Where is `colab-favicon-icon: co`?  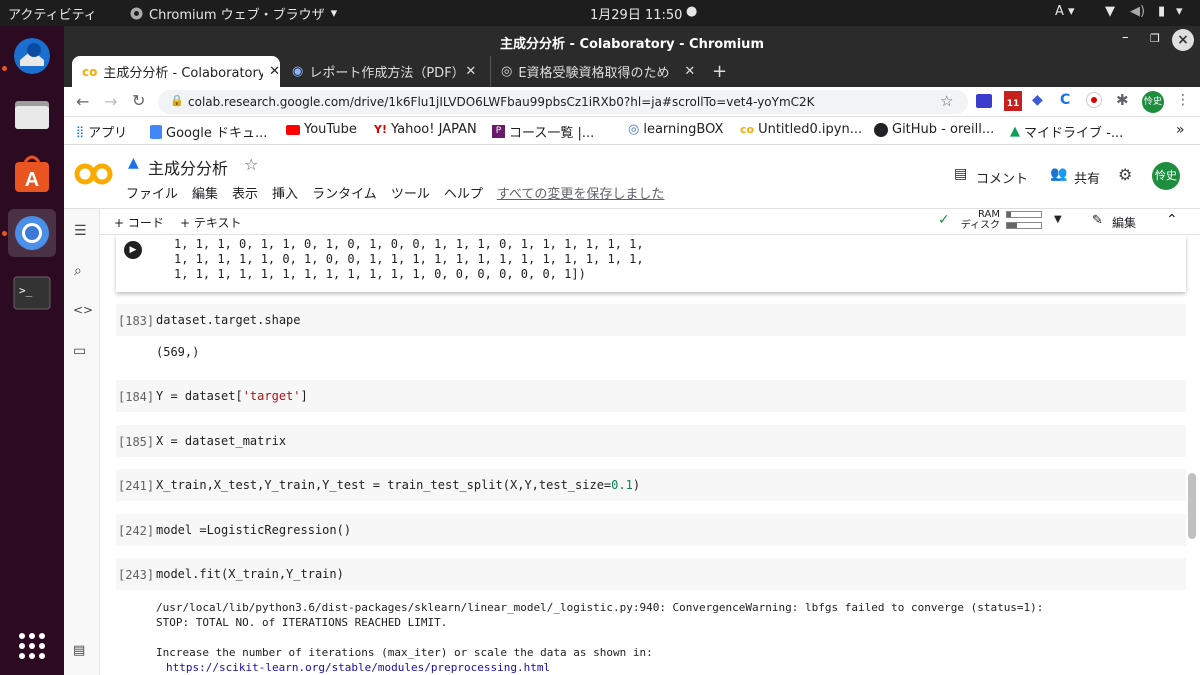
colab-favicon-icon: co is located at coordinates (90, 71).